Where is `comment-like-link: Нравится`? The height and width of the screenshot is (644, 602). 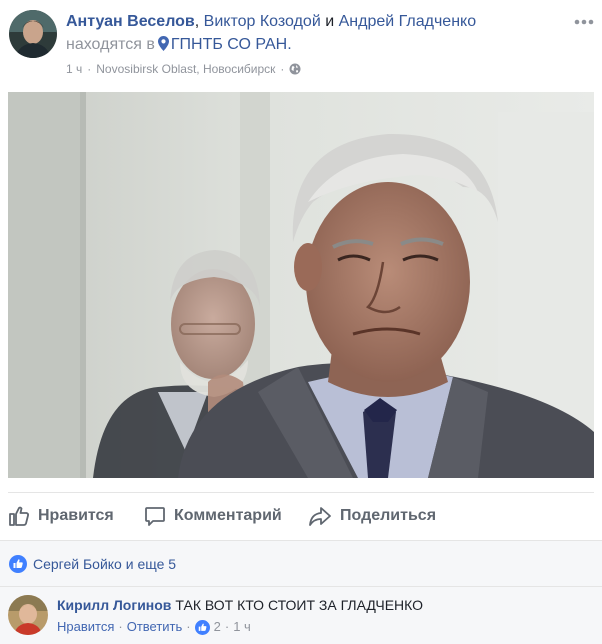 comment-like-link: Нравится is located at coordinates (85, 627).